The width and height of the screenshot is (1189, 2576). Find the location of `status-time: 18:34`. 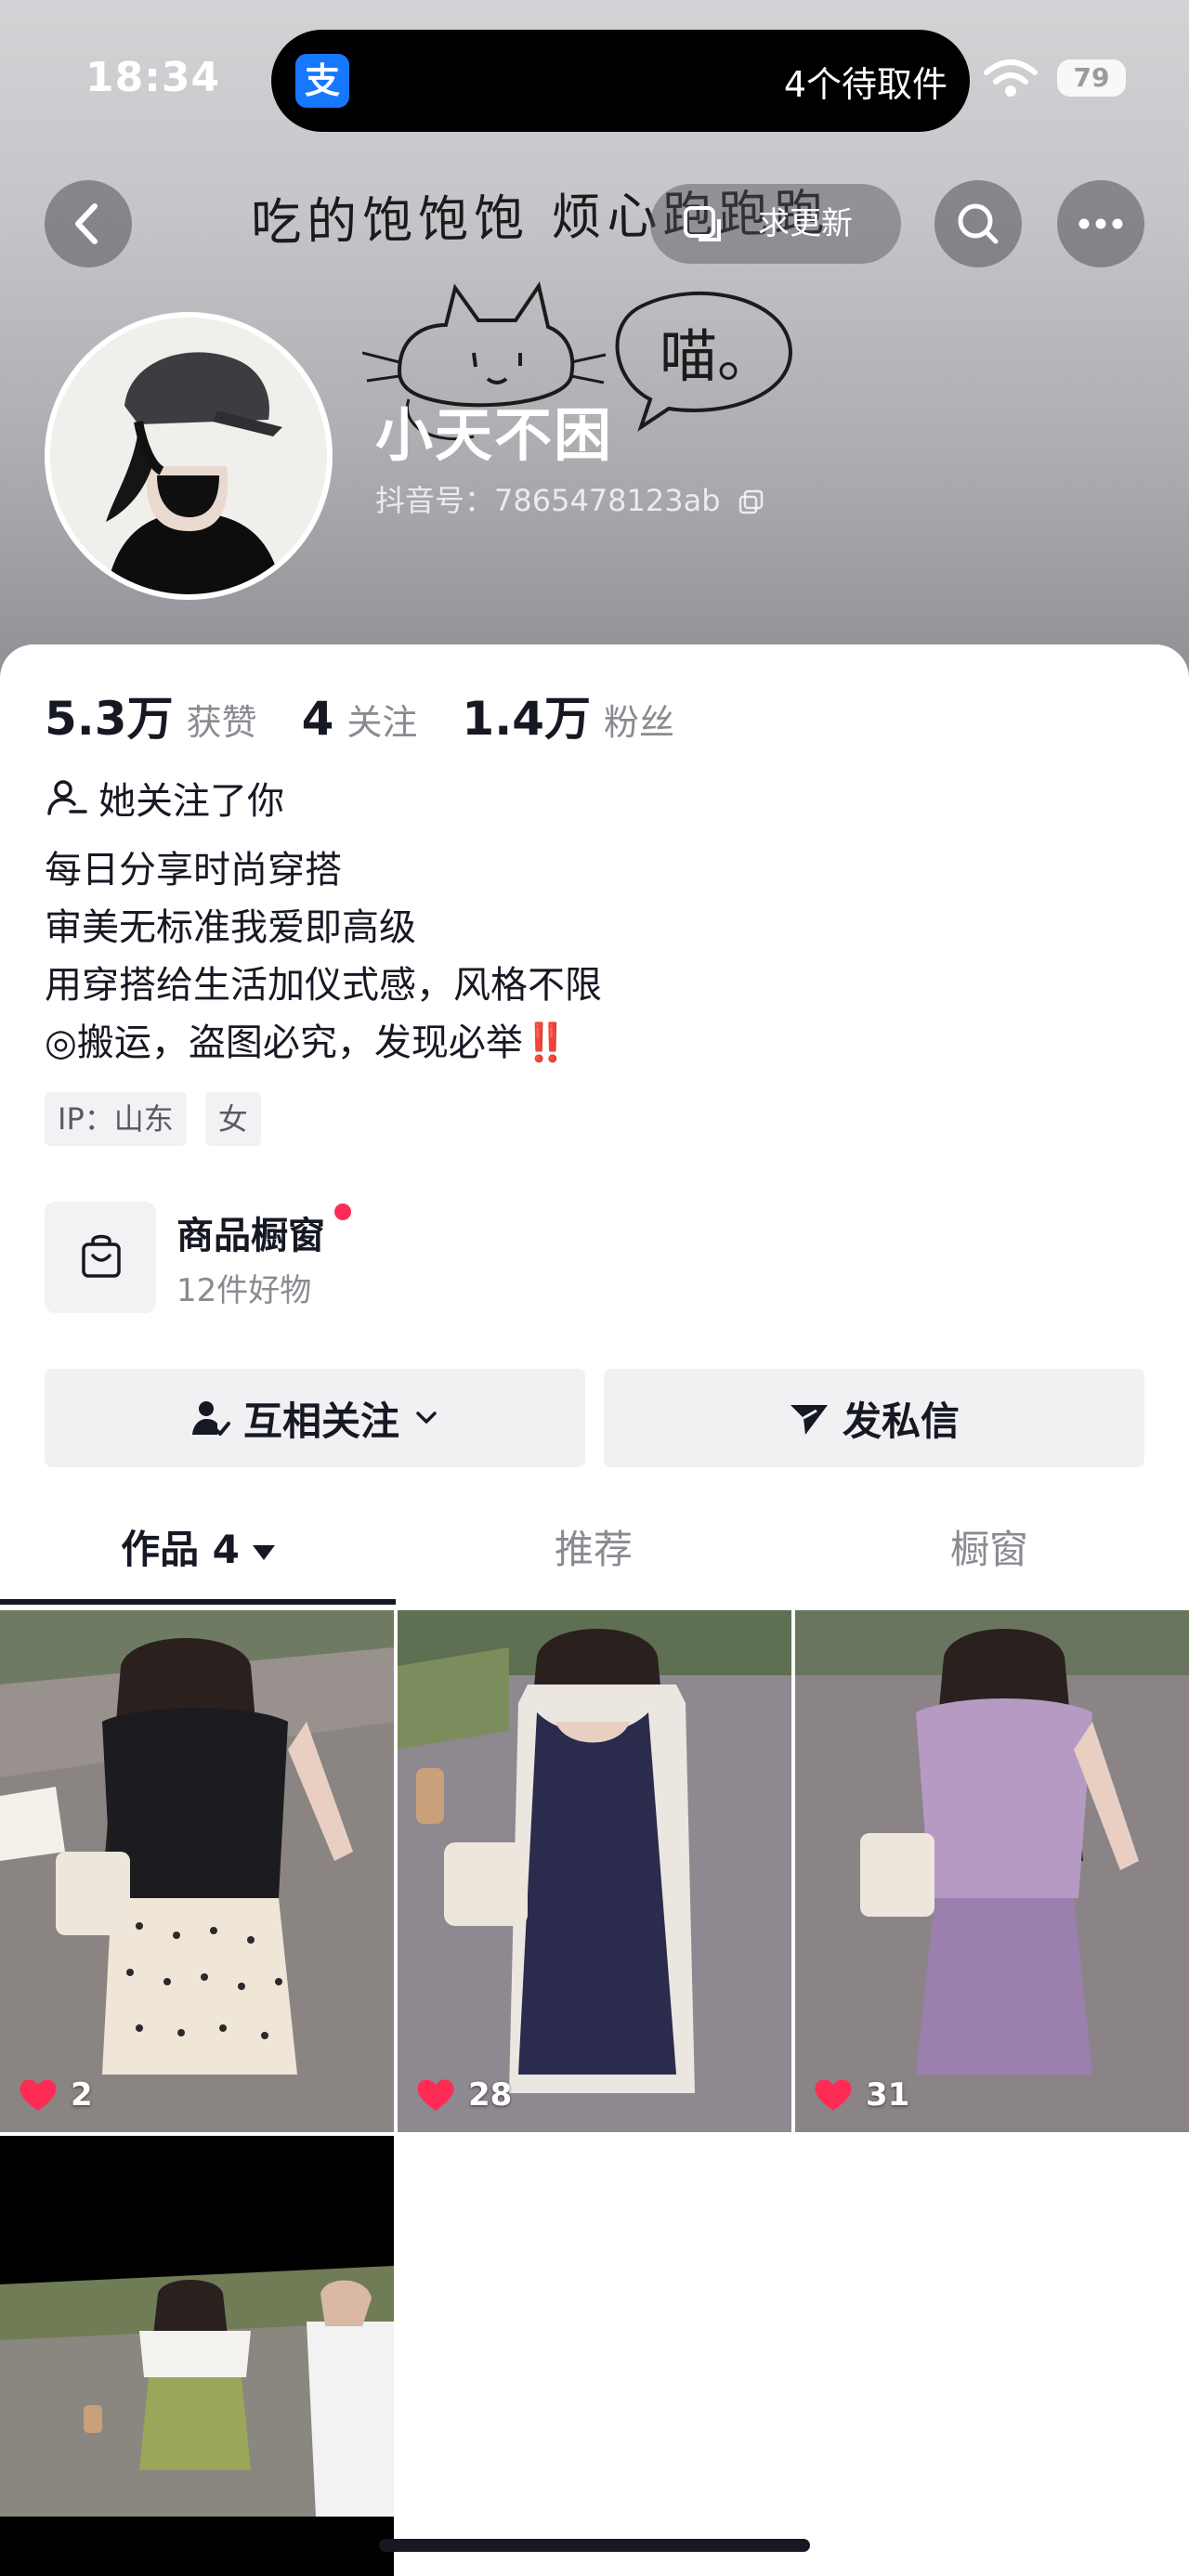

status-time: 18:34 is located at coordinates (153, 78).